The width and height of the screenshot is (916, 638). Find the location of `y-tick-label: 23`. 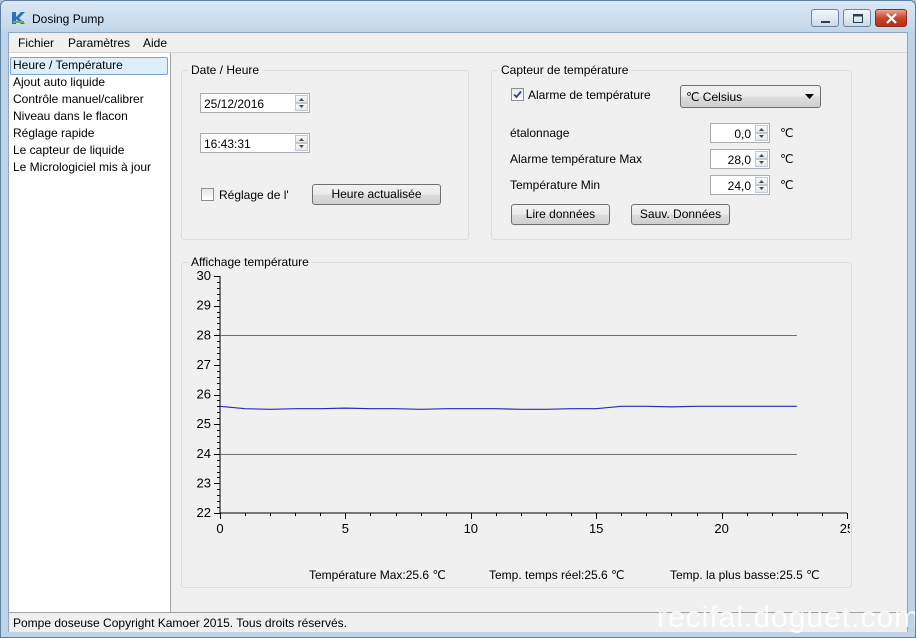

y-tick-label: 23 is located at coordinates (204, 482).